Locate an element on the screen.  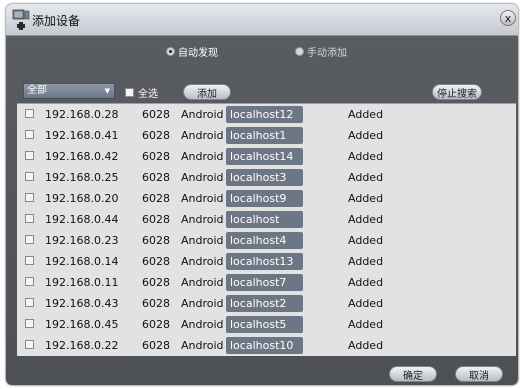
close-button: x is located at coordinates (508, 18).